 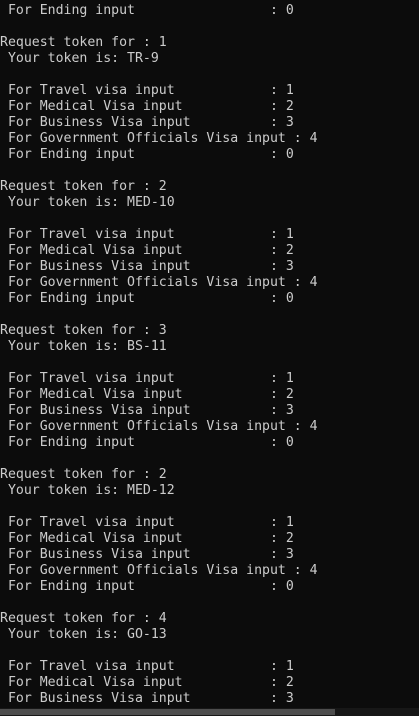 What do you see at coordinates (83, 42) in the screenshot?
I see `console-line: Request token for : 1` at bounding box center [83, 42].